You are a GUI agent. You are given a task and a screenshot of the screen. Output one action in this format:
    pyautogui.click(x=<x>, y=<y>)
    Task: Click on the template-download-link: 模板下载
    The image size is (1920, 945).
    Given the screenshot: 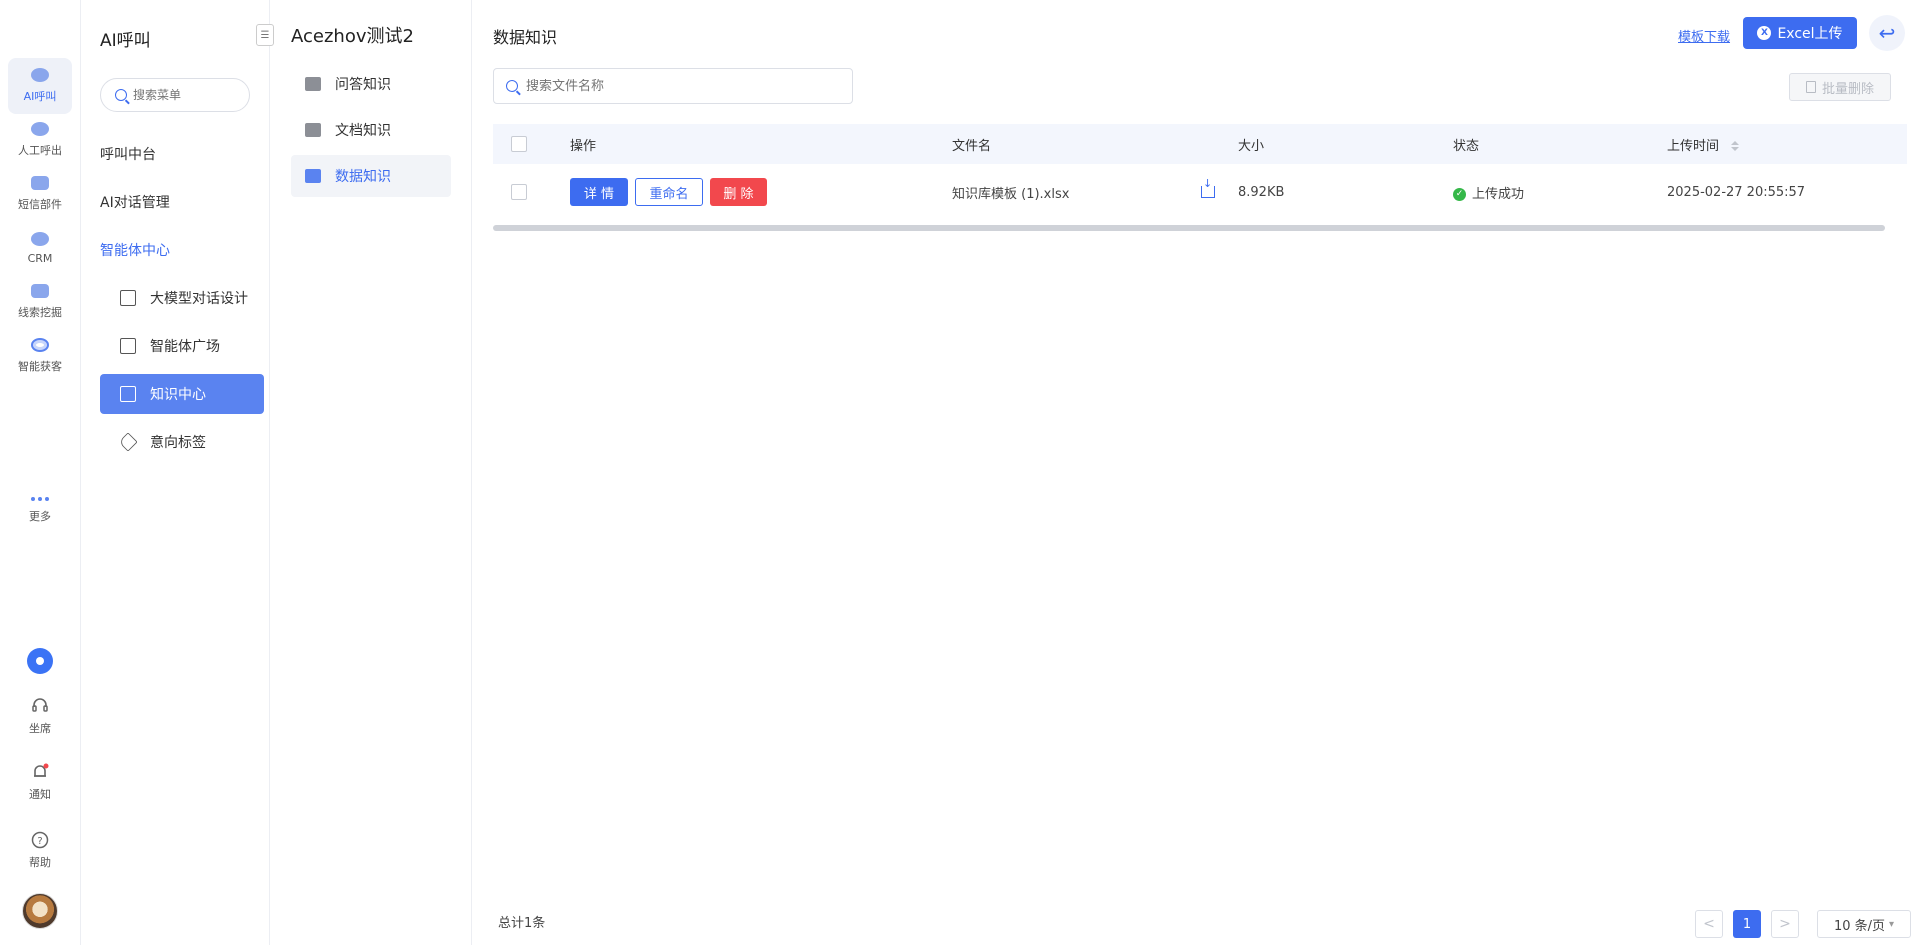 What is the action you would take?
    pyautogui.click(x=1704, y=35)
    